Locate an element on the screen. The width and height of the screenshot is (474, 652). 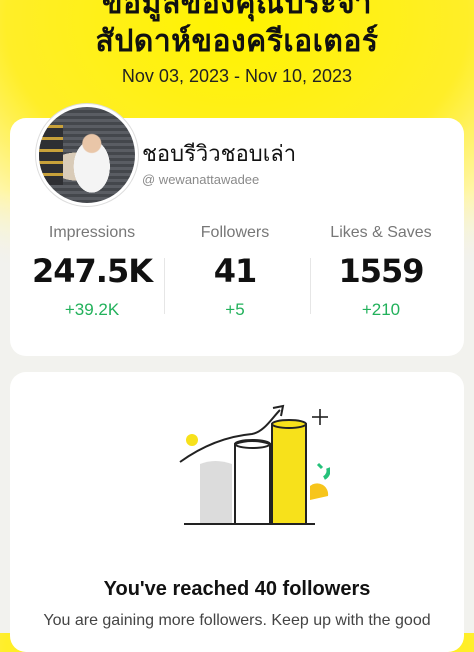
stat-label: Likes & Saves is located at coordinates (381, 232).